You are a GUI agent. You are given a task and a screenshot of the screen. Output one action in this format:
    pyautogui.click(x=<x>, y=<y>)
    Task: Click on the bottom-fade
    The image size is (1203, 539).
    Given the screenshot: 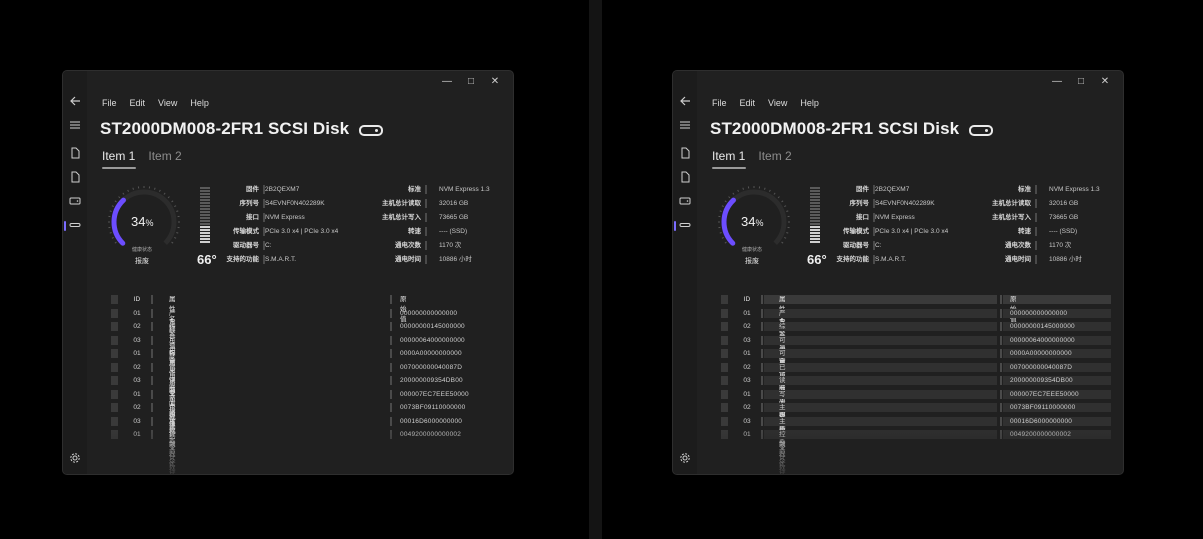 What is the action you would take?
    pyautogui.click(x=300, y=449)
    